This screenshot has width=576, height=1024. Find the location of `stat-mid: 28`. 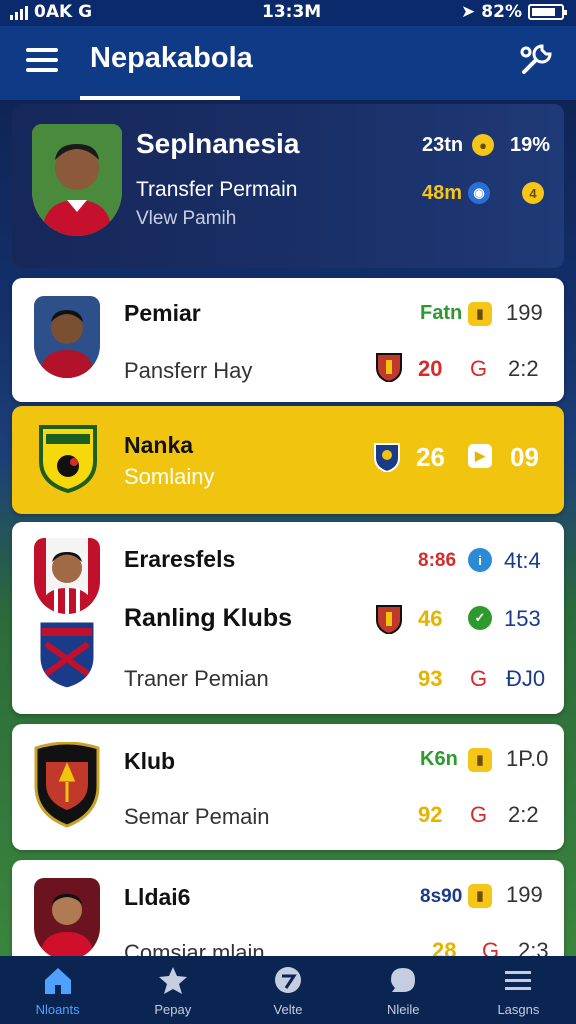

stat-mid: 28 is located at coordinates (444, 947).